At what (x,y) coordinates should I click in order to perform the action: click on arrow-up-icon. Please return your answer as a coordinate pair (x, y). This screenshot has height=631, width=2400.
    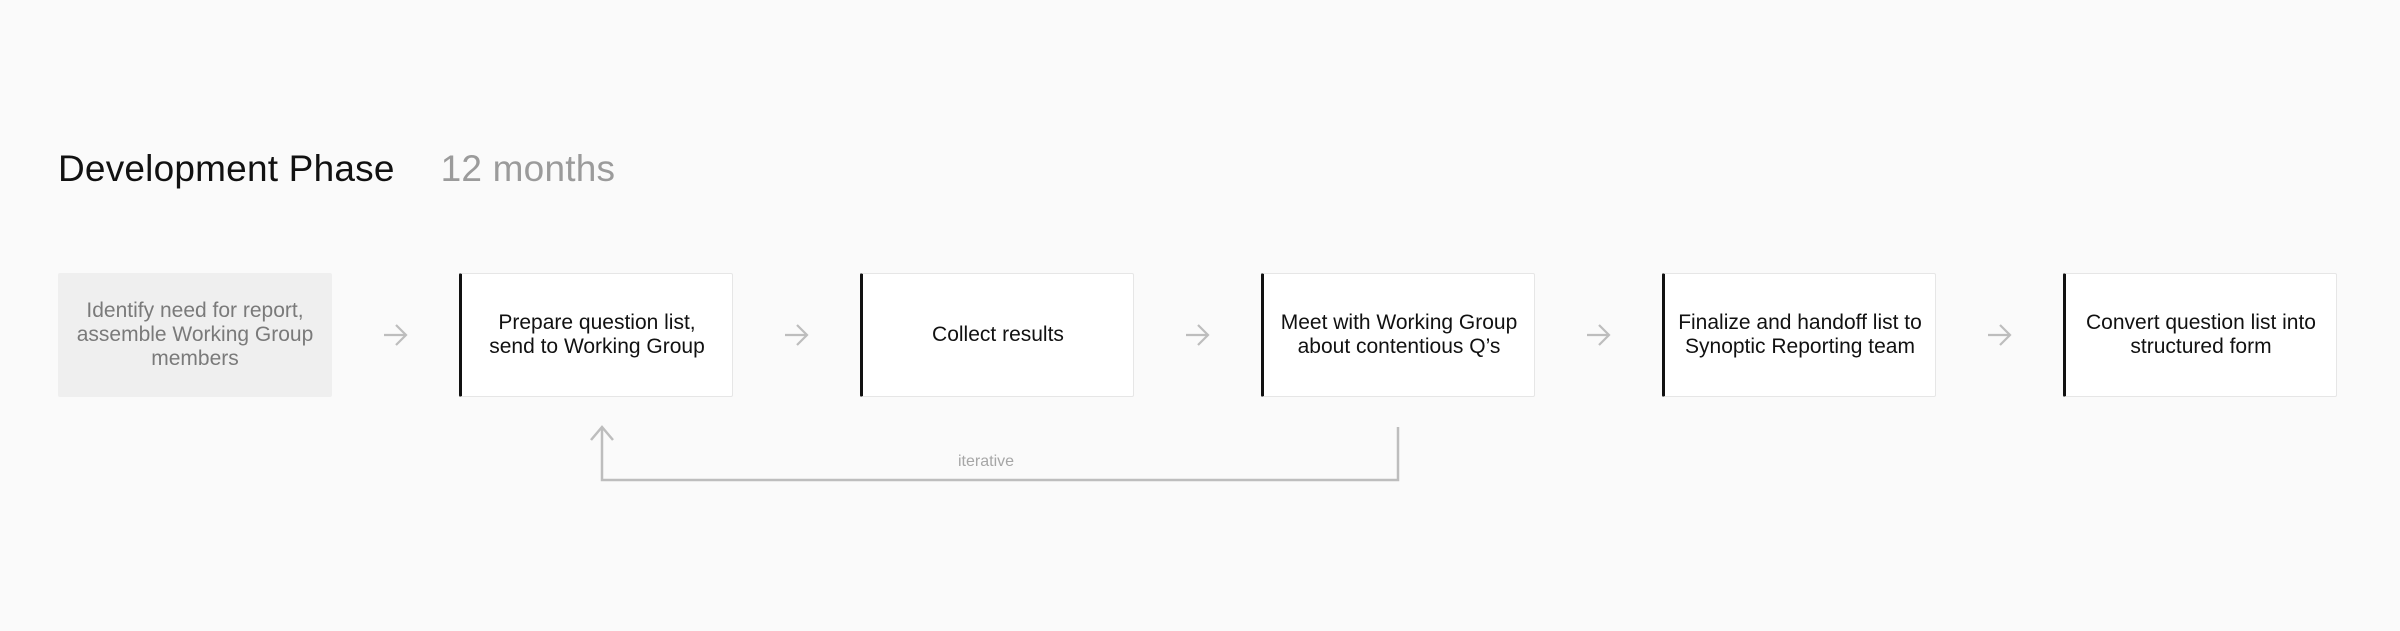
    Looking at the image, I should click on (602, 433).